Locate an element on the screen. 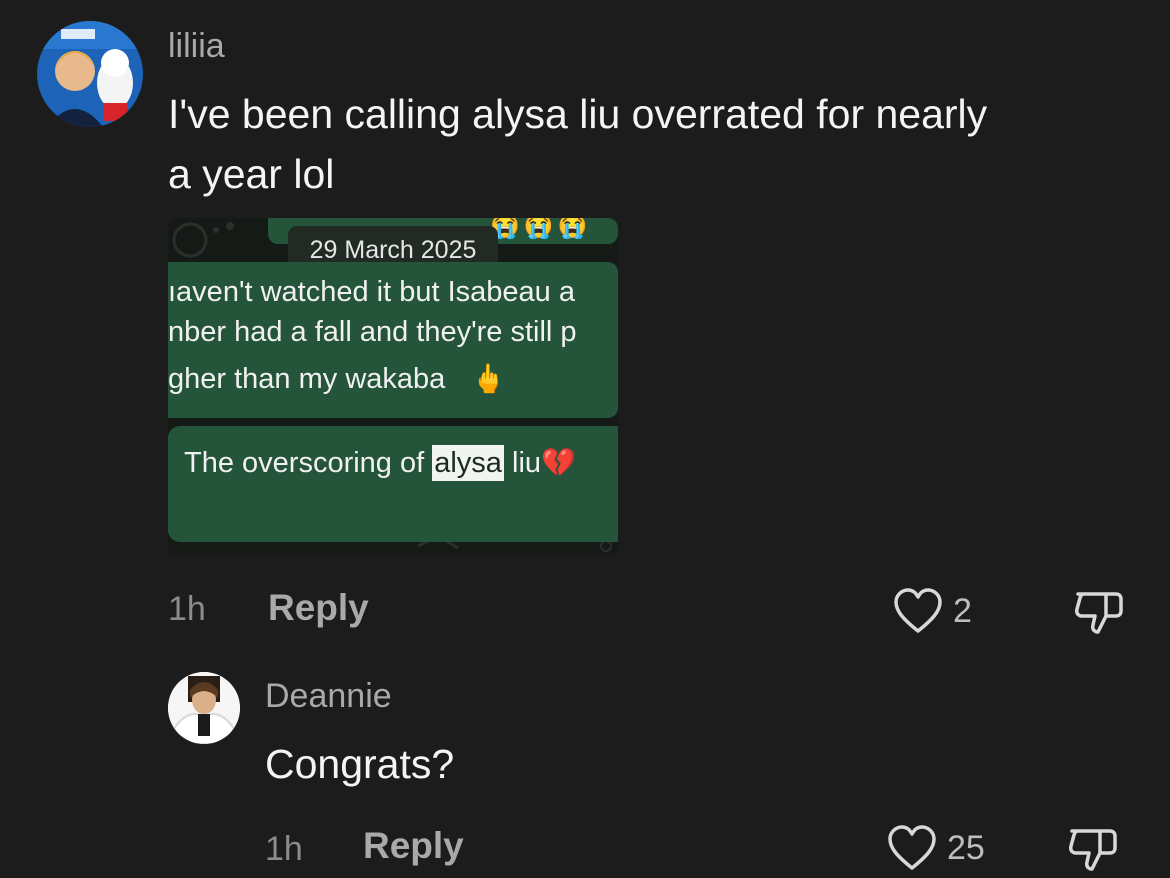 The width and height of the screenshot is (1170, 878). comment-text: Congrats? is located at coordinates (360, 764).